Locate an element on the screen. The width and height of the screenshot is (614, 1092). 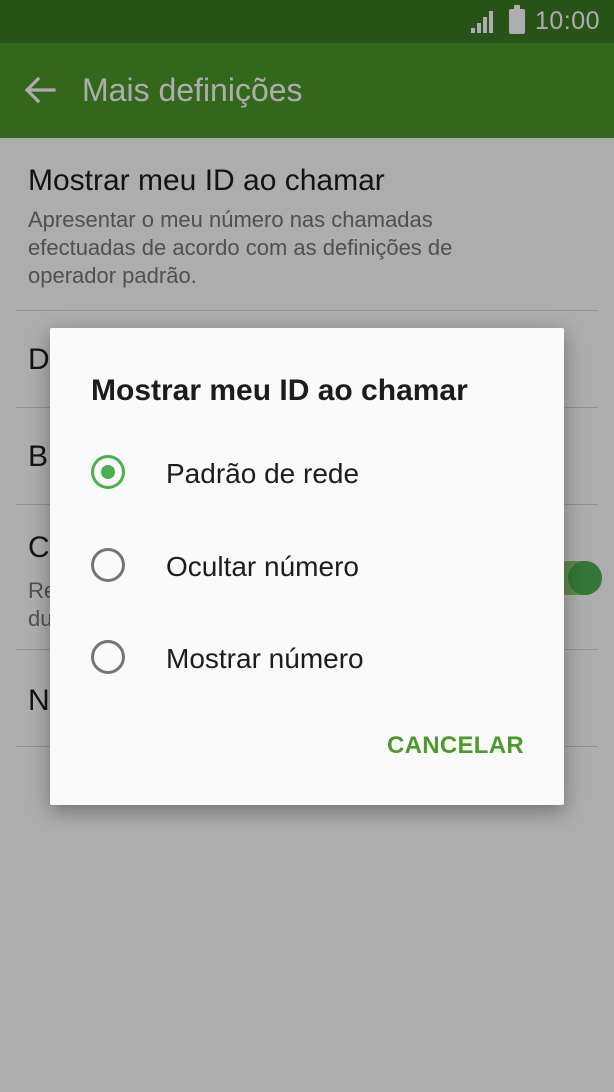
radio-checked-icon is located at coordinates (108, 472).